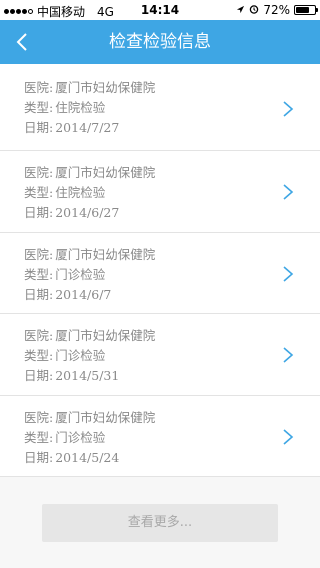  I want to click on alarm-icon, so click(254, 10).